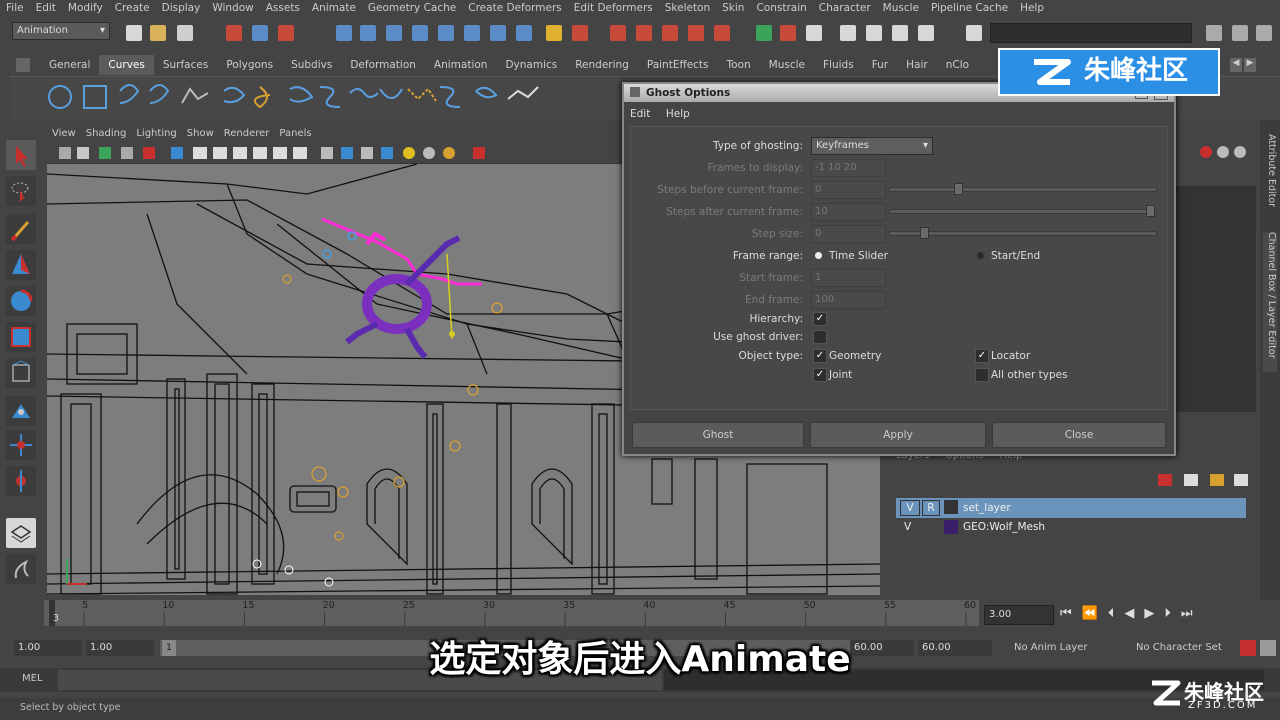 The width and height of the screenshot is (1280, 720). I want to click on render-frame-icon, so click(618, 33).